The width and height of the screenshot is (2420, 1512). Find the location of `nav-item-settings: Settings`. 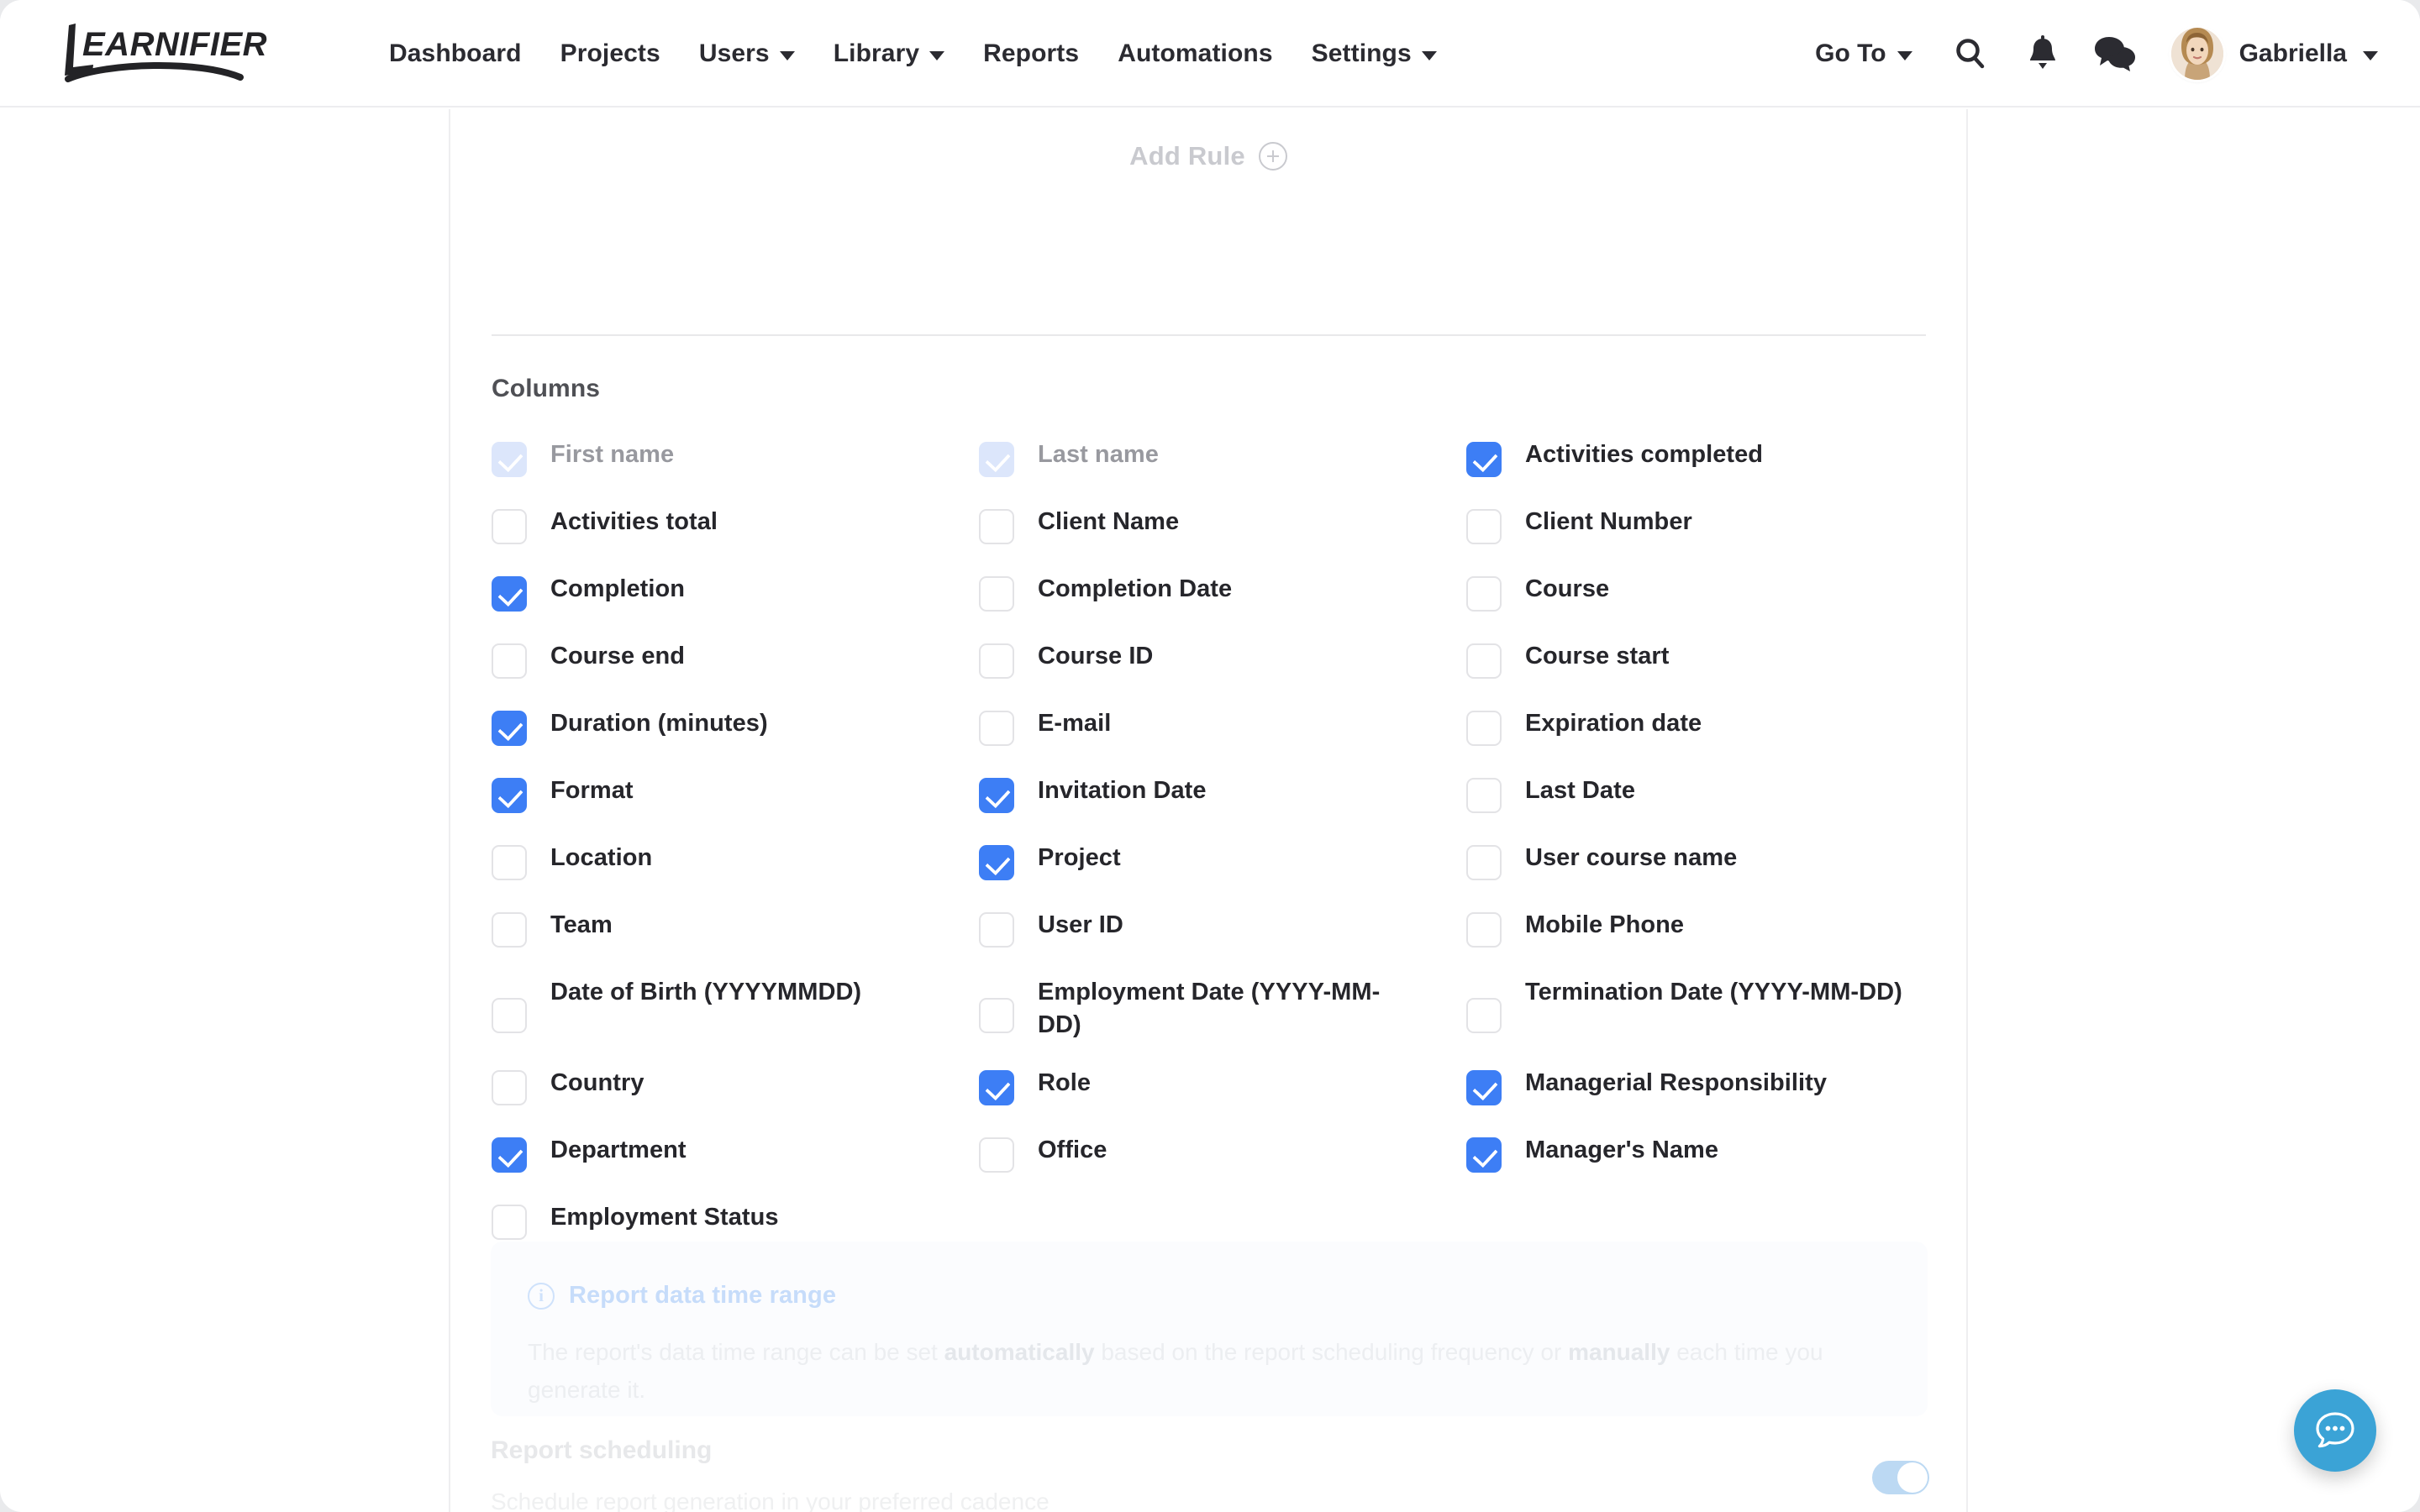

nav-item-settings: Settings is located at coordinates (1374, 53).